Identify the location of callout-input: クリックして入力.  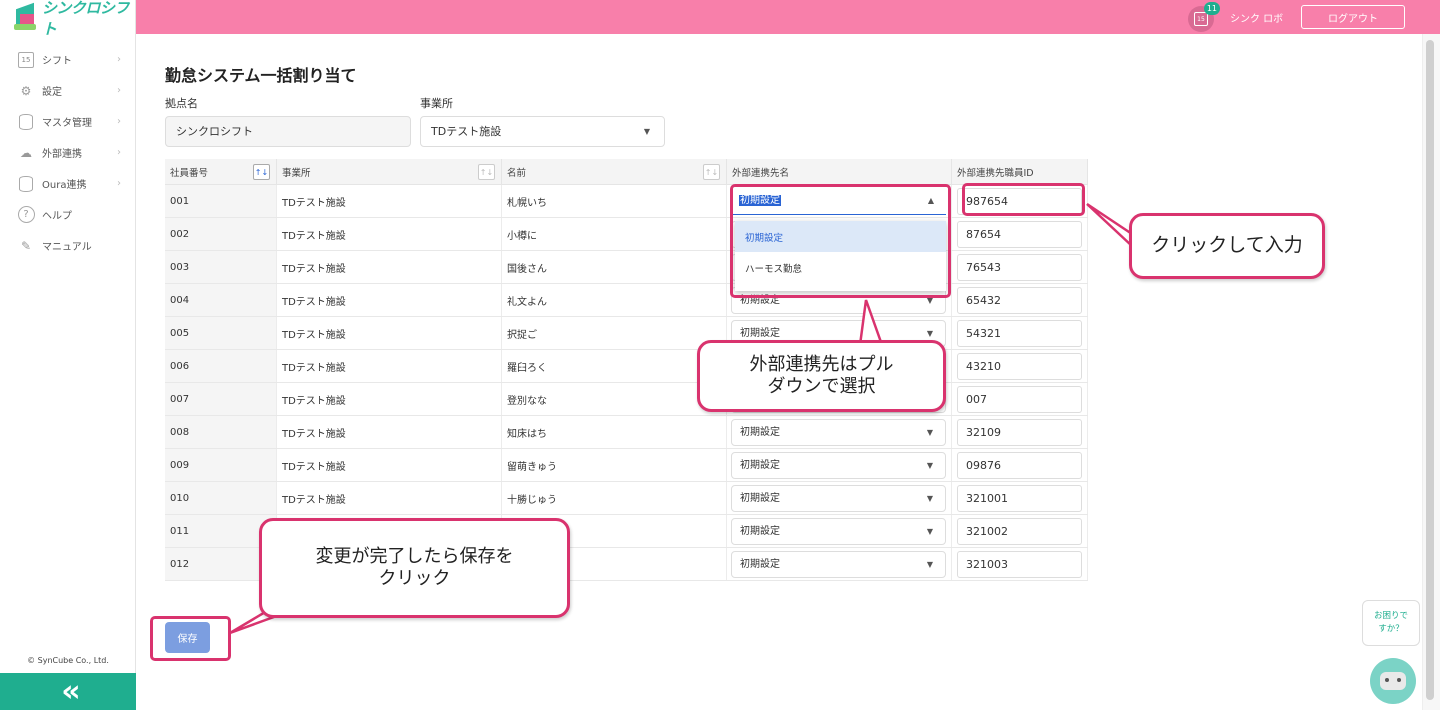
(1227, 246).